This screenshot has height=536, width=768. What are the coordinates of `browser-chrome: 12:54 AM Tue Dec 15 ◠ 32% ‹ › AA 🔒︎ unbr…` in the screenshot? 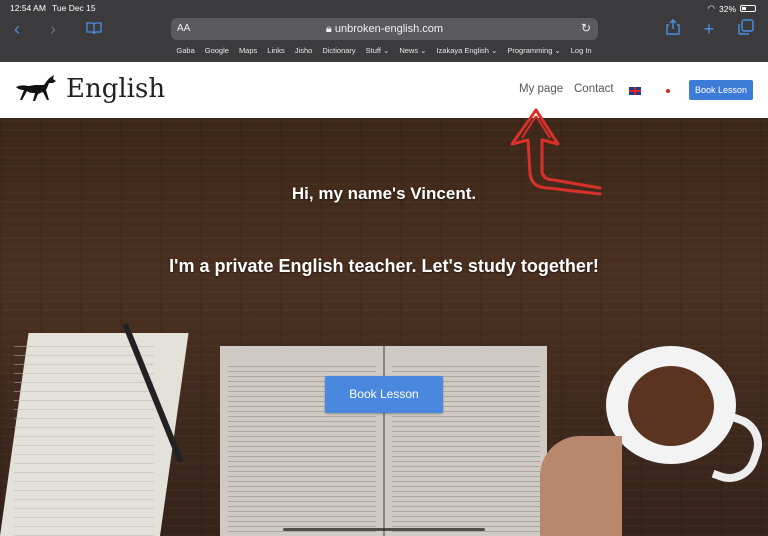 It's located at (384, 31).